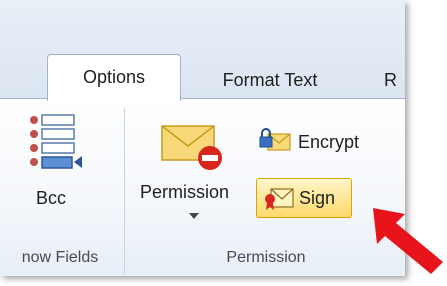 The width and height of the screenshot is (447, 286). I want to click on bcc-label: Bcc, so click(51, 198).